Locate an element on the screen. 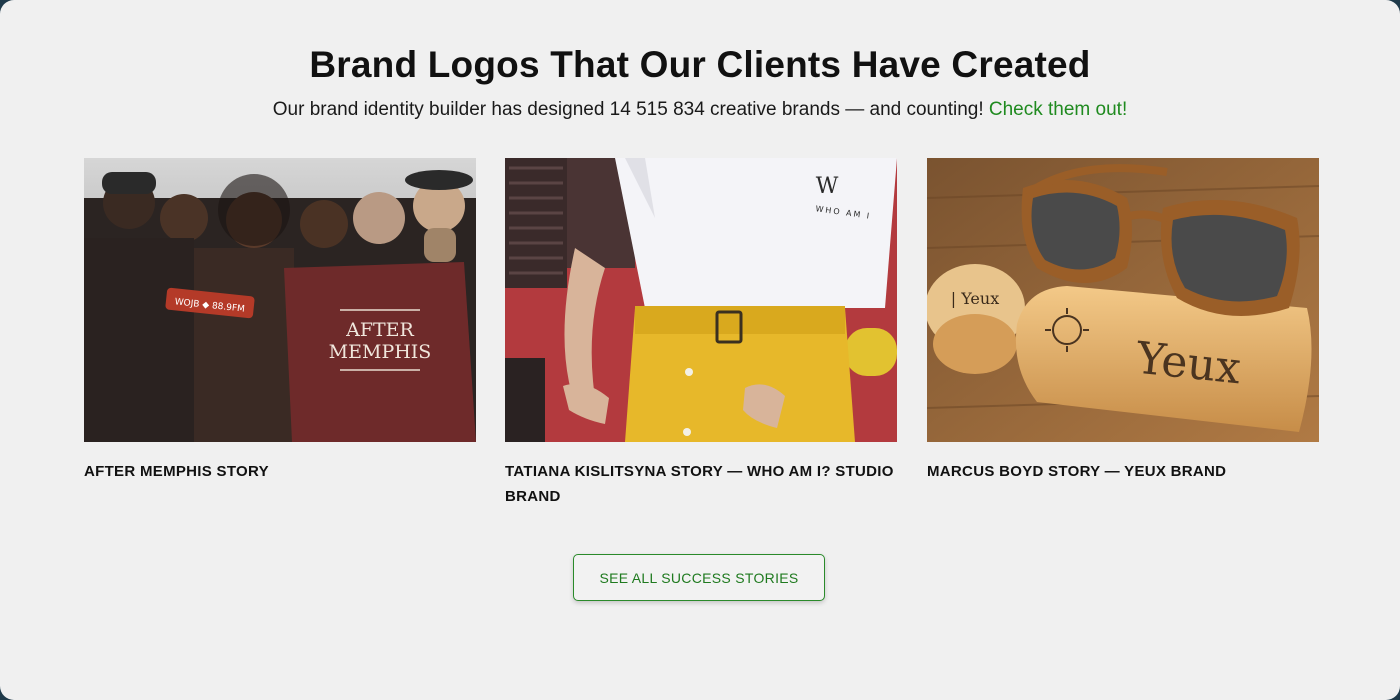 The width and height of the screenshot is (1400, 700). after-memphis-photo: AFTER MEMPHIS WOJB ◆ 88.9FM is located at coordinates (280, 300).